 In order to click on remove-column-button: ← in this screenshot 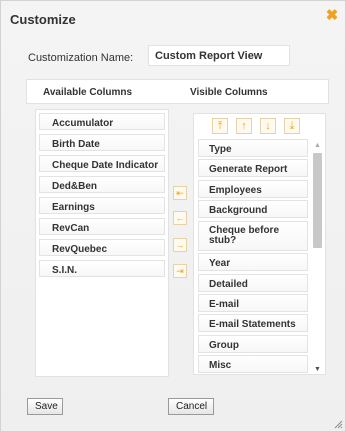, I will do `click(180, 218)`.